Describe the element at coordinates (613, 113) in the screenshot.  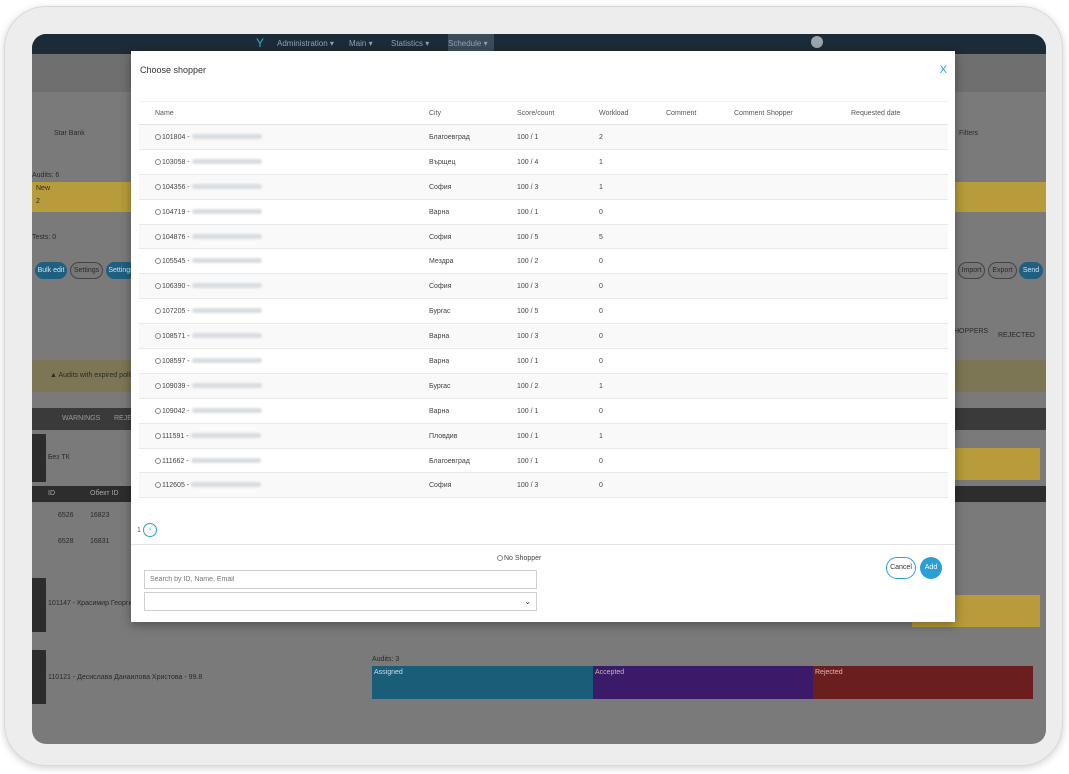
I see `col-workload: Workload` at that location.